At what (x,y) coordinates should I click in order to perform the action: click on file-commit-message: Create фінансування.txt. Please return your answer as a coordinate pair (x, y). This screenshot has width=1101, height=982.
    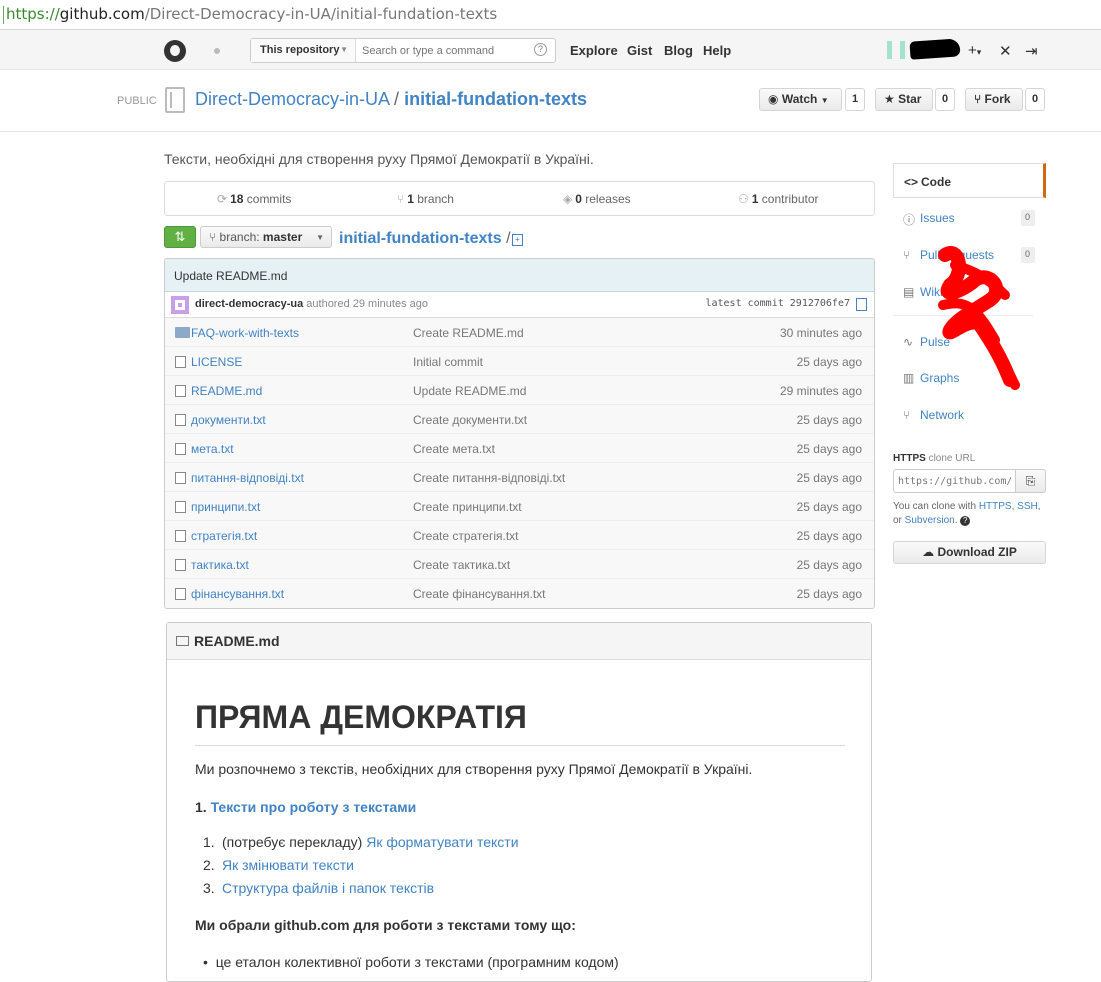
    Looking at the image, I should click on (479, 594).